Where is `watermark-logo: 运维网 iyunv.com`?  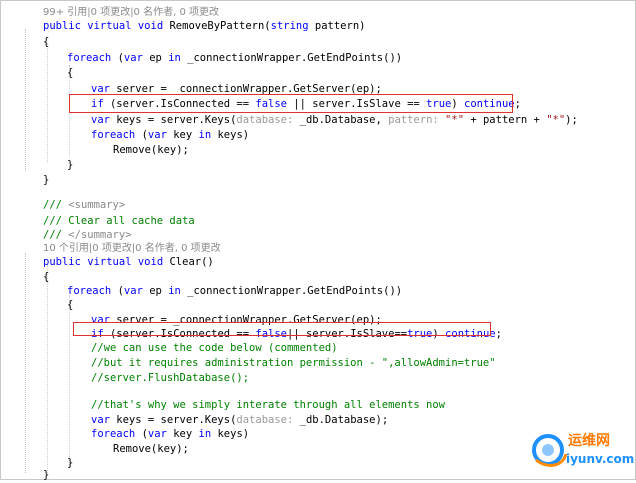 watermark-logo: 运维网 iyunv.com is located at coordinates (581, 450).